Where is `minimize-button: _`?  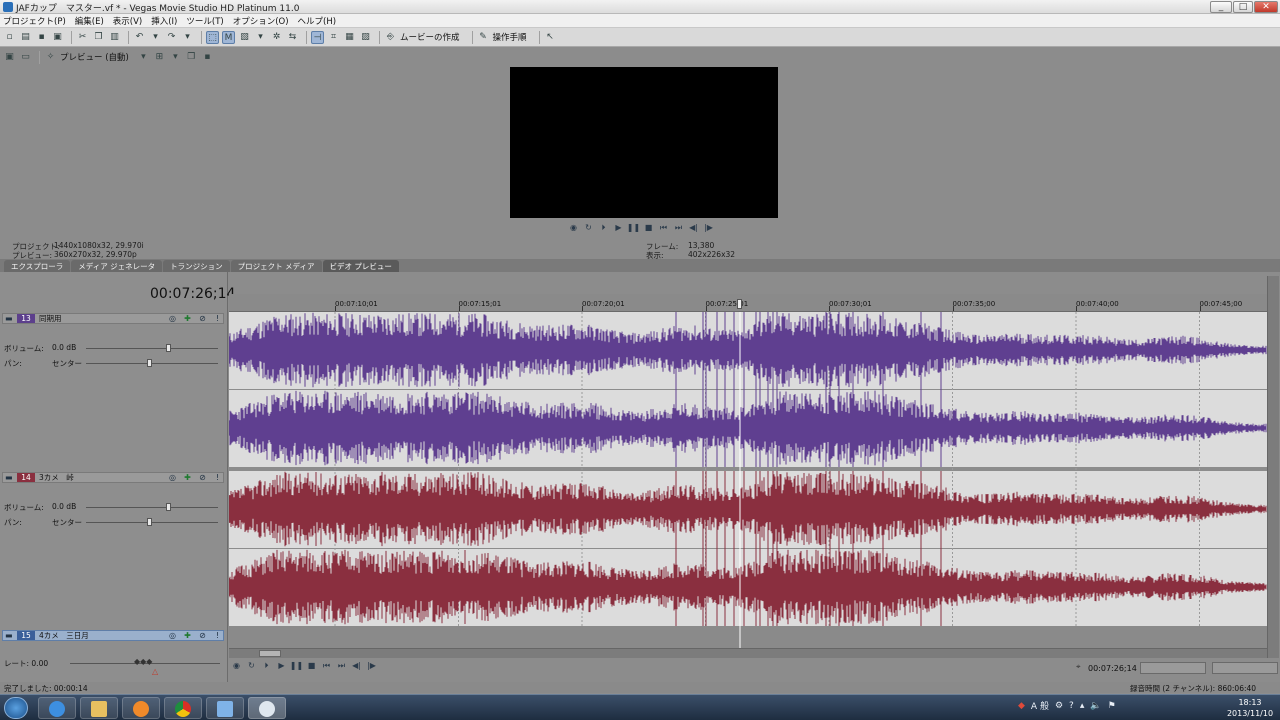
minimize-button: _ is located at coordinates (1221, 7).